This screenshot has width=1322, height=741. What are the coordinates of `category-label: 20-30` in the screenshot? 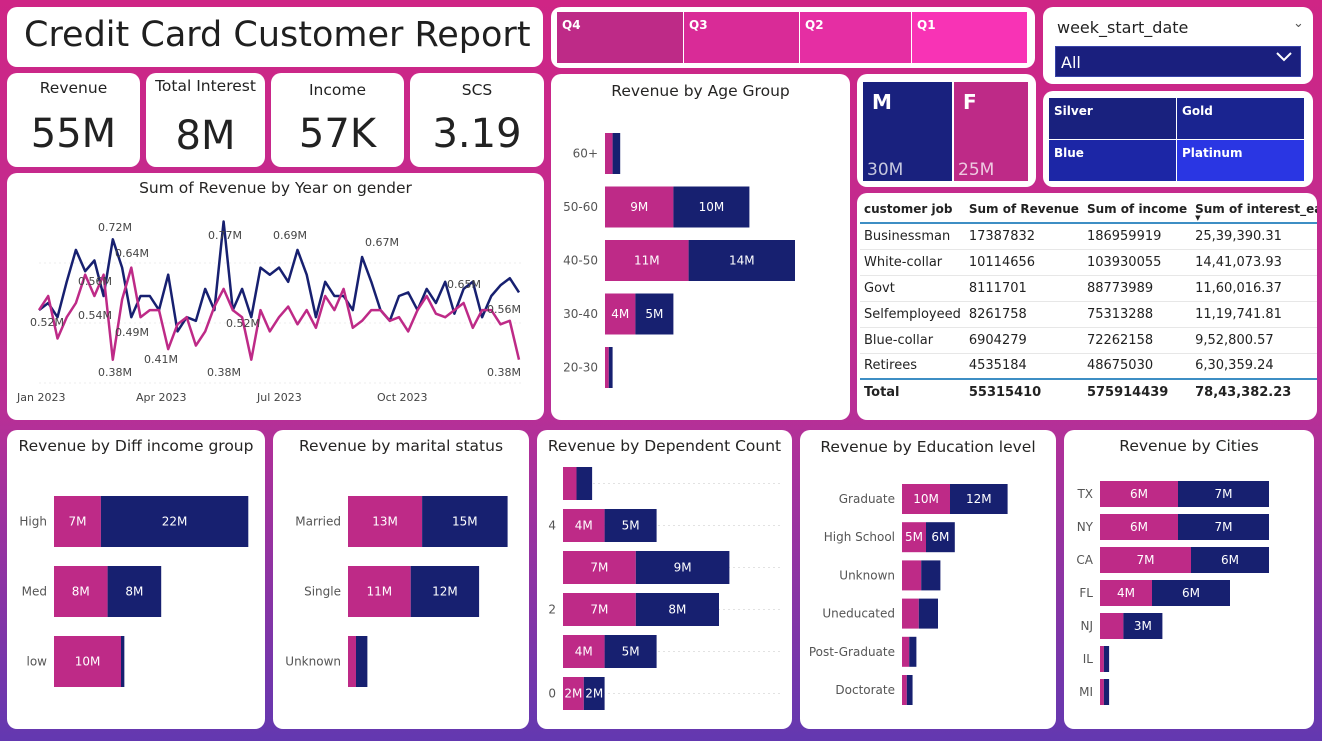 It's located at (580, 368).